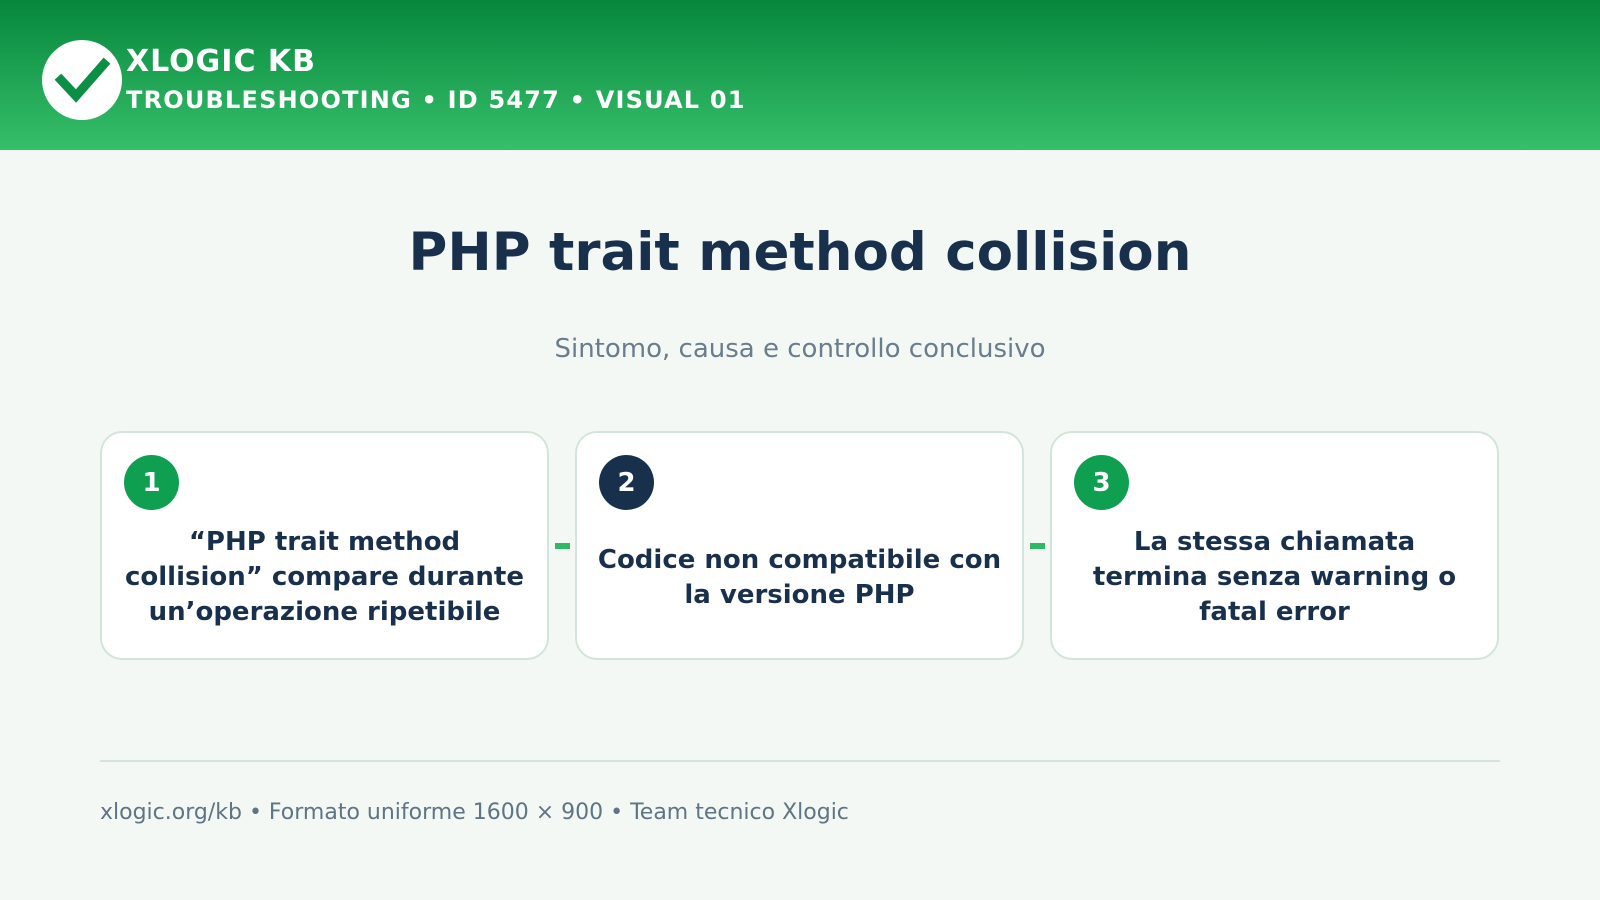 The image size is (1600, 900). Describe the element at coordinates (800, 761) in the screenshot. I see `footer-divider` at that location.